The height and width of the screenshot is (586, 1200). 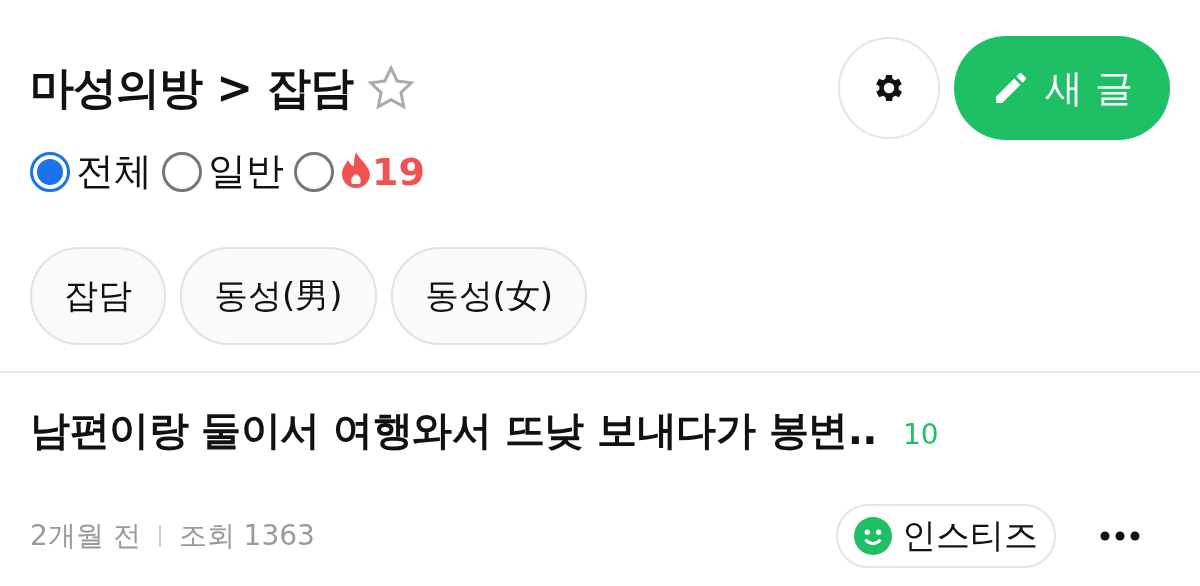 I want to click on author-chip: 인스티즈, so click(x=946, y=536).